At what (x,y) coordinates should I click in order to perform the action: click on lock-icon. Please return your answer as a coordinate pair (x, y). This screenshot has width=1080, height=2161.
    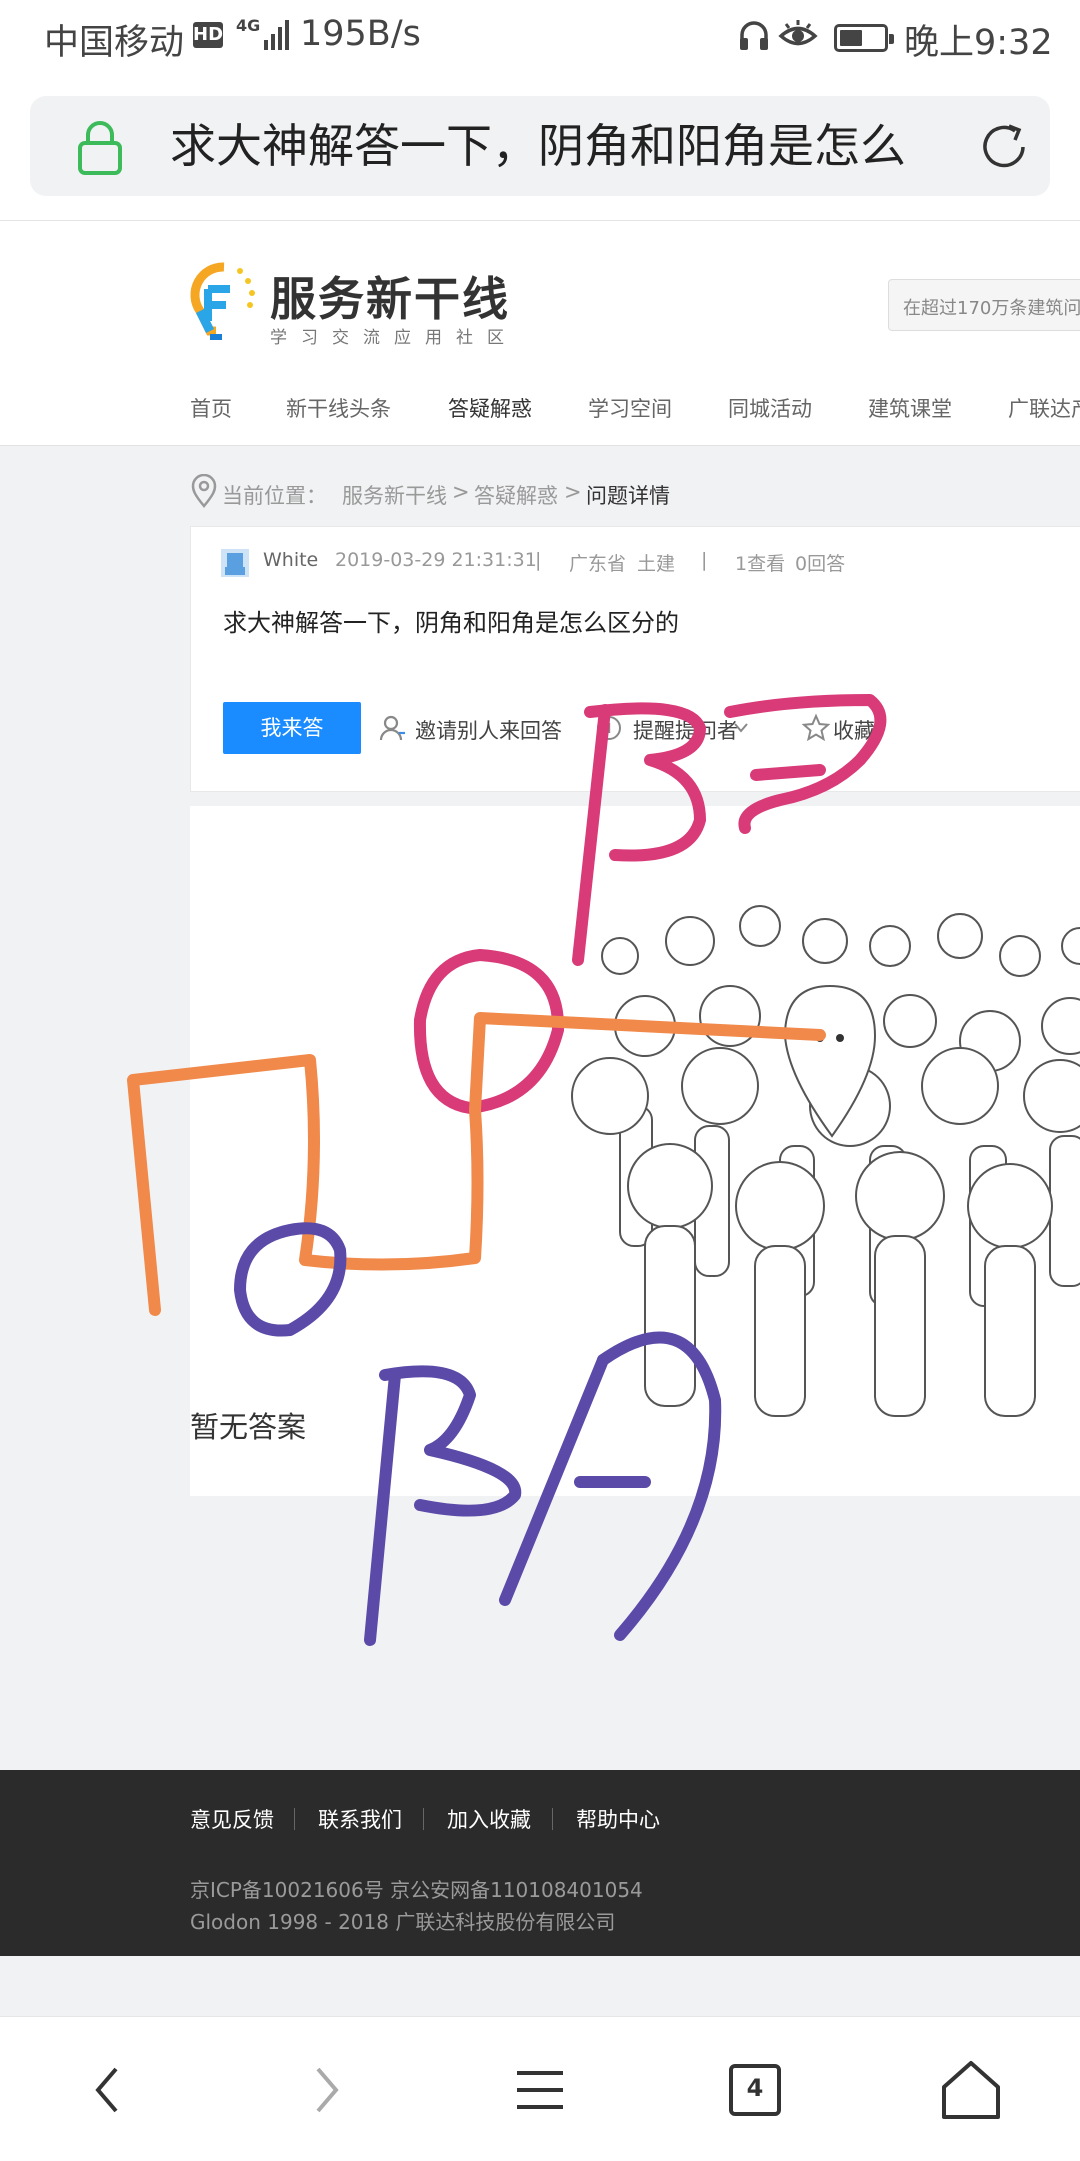
    Looking at the image, I should click on (100, 148).